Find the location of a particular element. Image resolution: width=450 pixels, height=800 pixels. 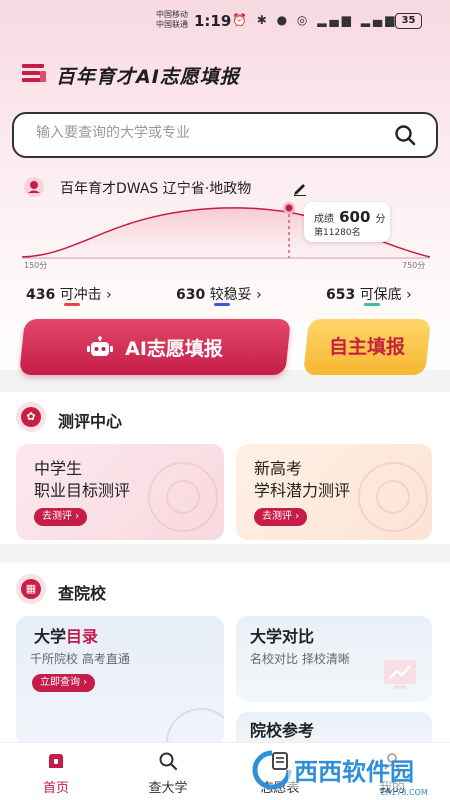

university-compare-card: 大学对比 名校对比 择校清晰 is located at coordinates (334, 659).